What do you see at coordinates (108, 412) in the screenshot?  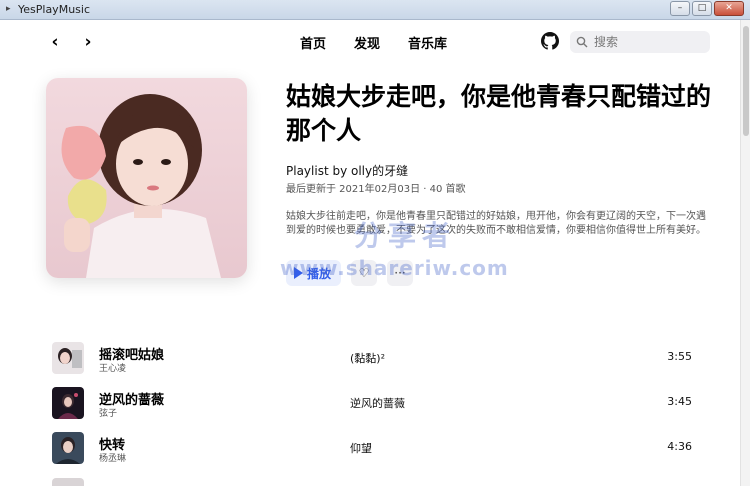 I see `track-artist: 弦子` at bounding box center [108, 412].